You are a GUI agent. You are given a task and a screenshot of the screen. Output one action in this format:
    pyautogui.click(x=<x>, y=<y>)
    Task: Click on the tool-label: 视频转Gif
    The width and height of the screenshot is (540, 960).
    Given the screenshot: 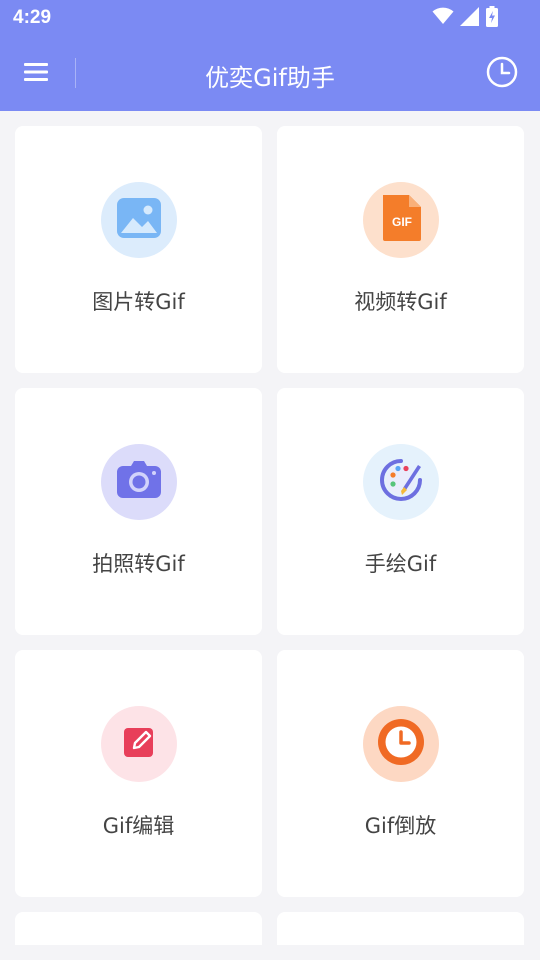 What is the action you would take?
    pyautogui.click(x=400, y=302)
    